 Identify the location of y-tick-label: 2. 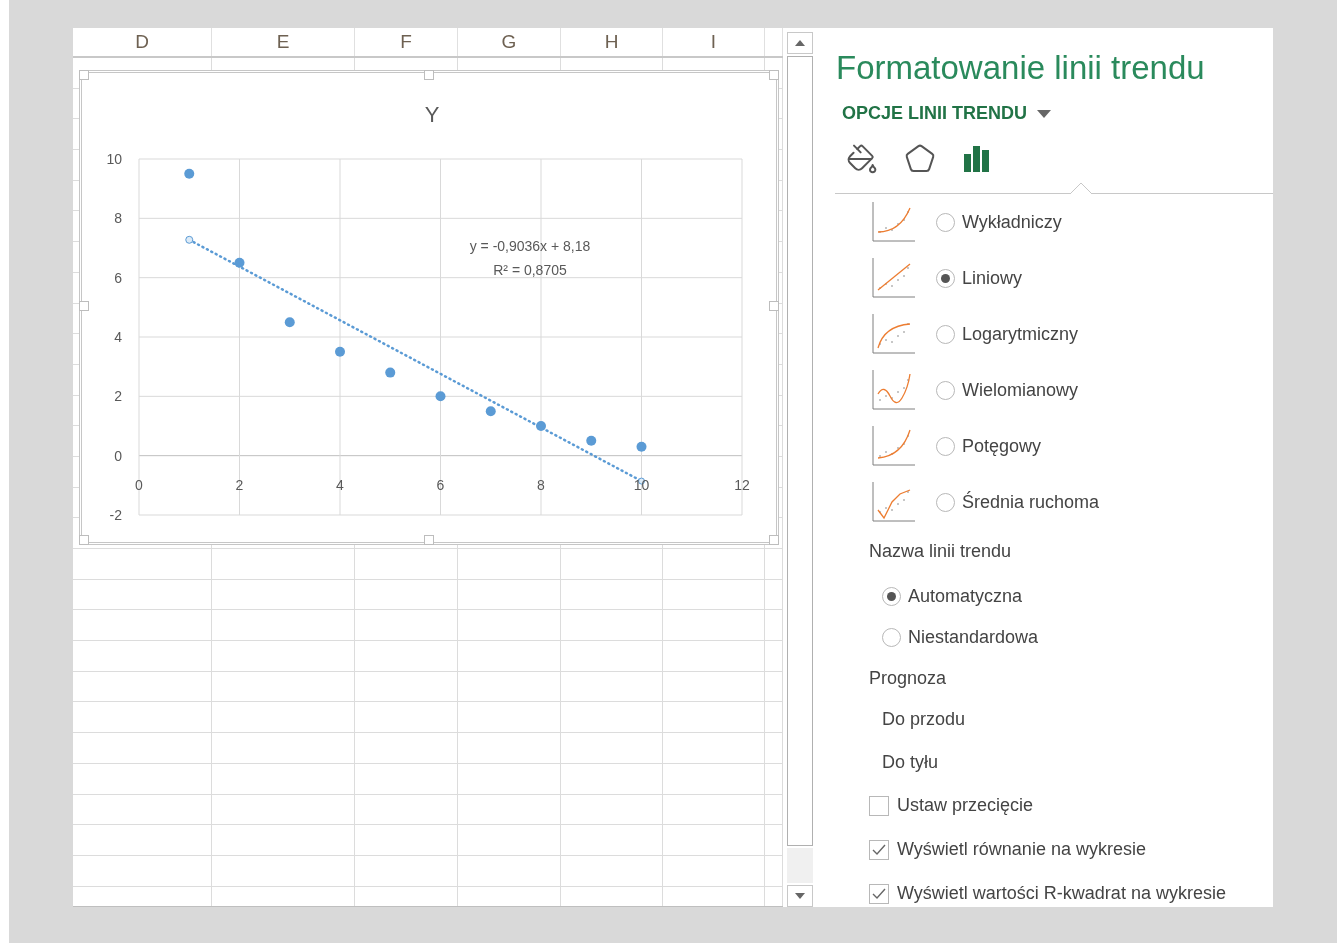
(118, 396).